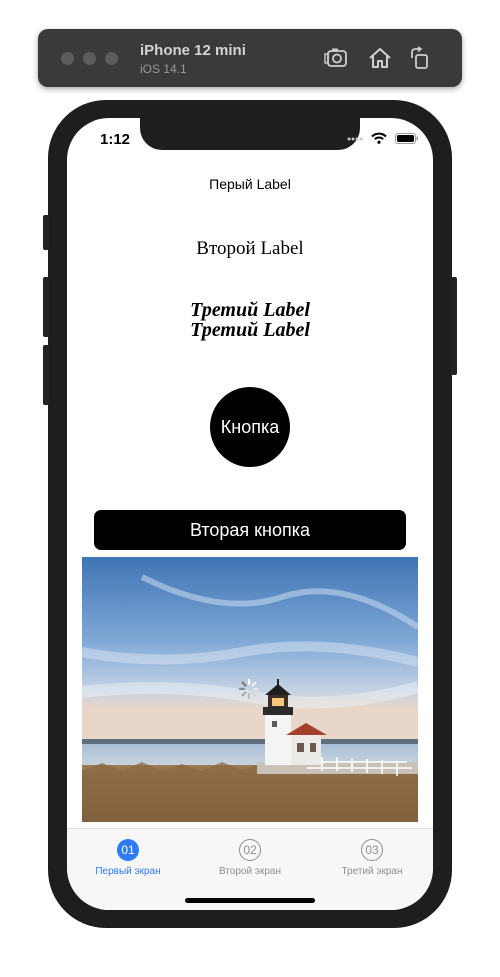 The image size is (500, 977). Describe the element at coordinates (250, 58) in the screenshot. I see `simulator-toolbar: iPhone 12 mini iOS 14.1` at that location.